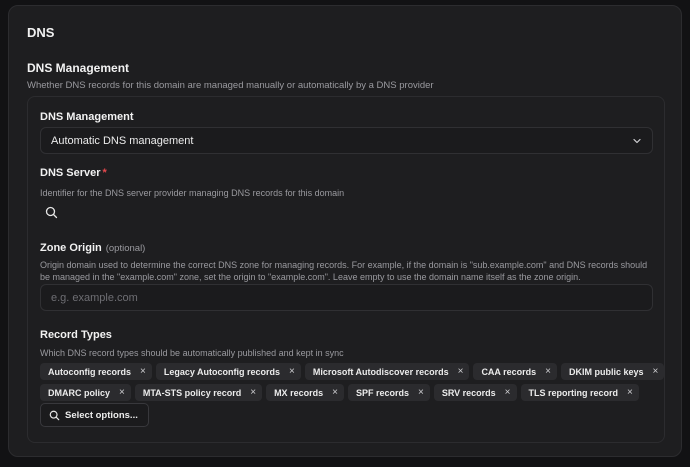 This screenshot has width=690, height=467. I want to click on record-type-chip: DMARC policy ×, so click(85, 392).